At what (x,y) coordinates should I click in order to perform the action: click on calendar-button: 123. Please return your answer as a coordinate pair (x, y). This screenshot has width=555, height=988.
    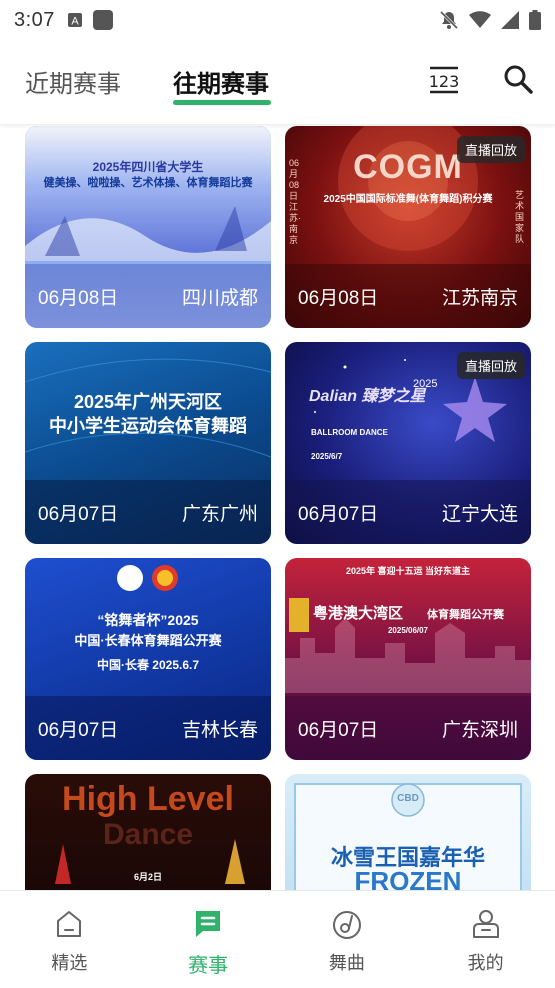
    Looking at the image, I should click on (444, 80).